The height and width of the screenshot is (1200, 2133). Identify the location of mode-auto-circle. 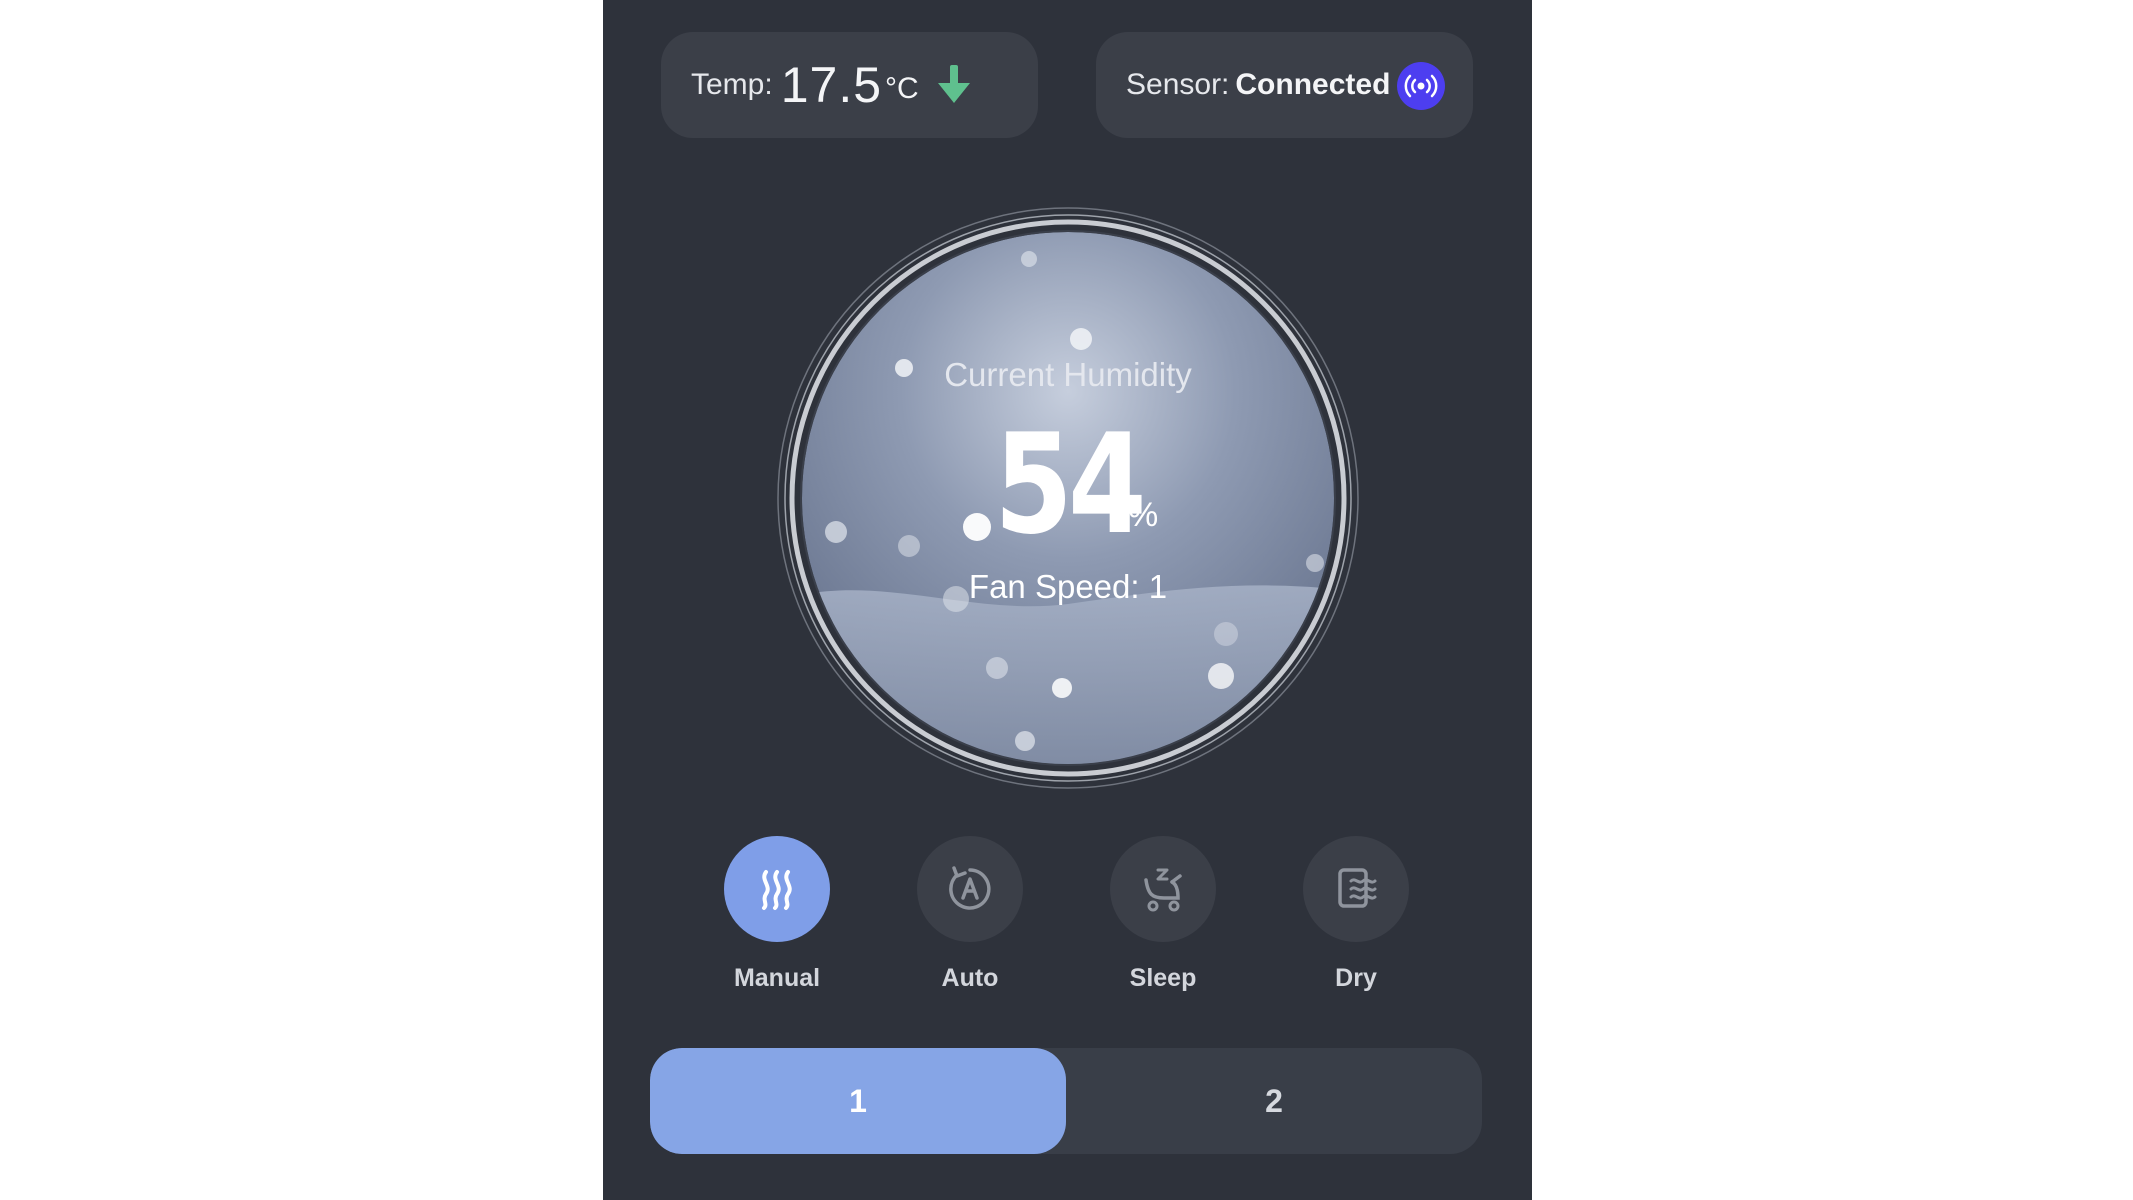
(970, 889).